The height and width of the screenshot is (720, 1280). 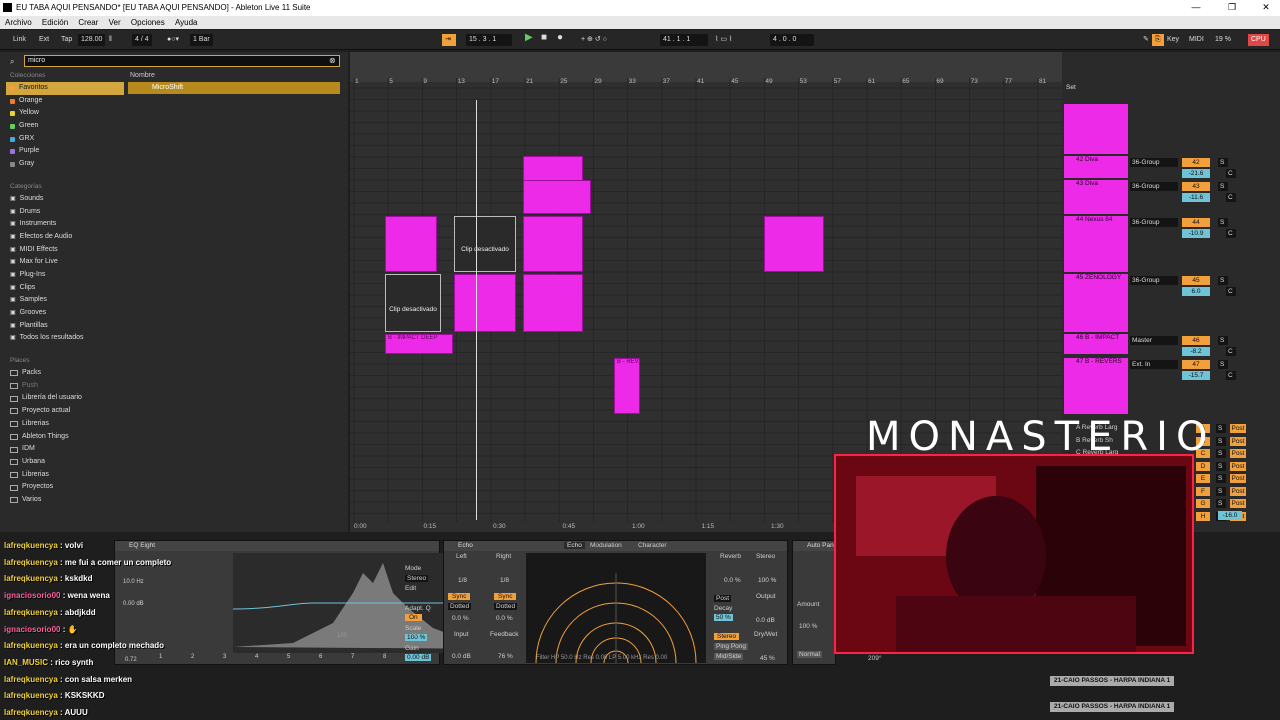 What do you see at coordinates (804, 81) in the screenshot?
I see `bar-ruler-label: 53` at bounding box center [804, 81].